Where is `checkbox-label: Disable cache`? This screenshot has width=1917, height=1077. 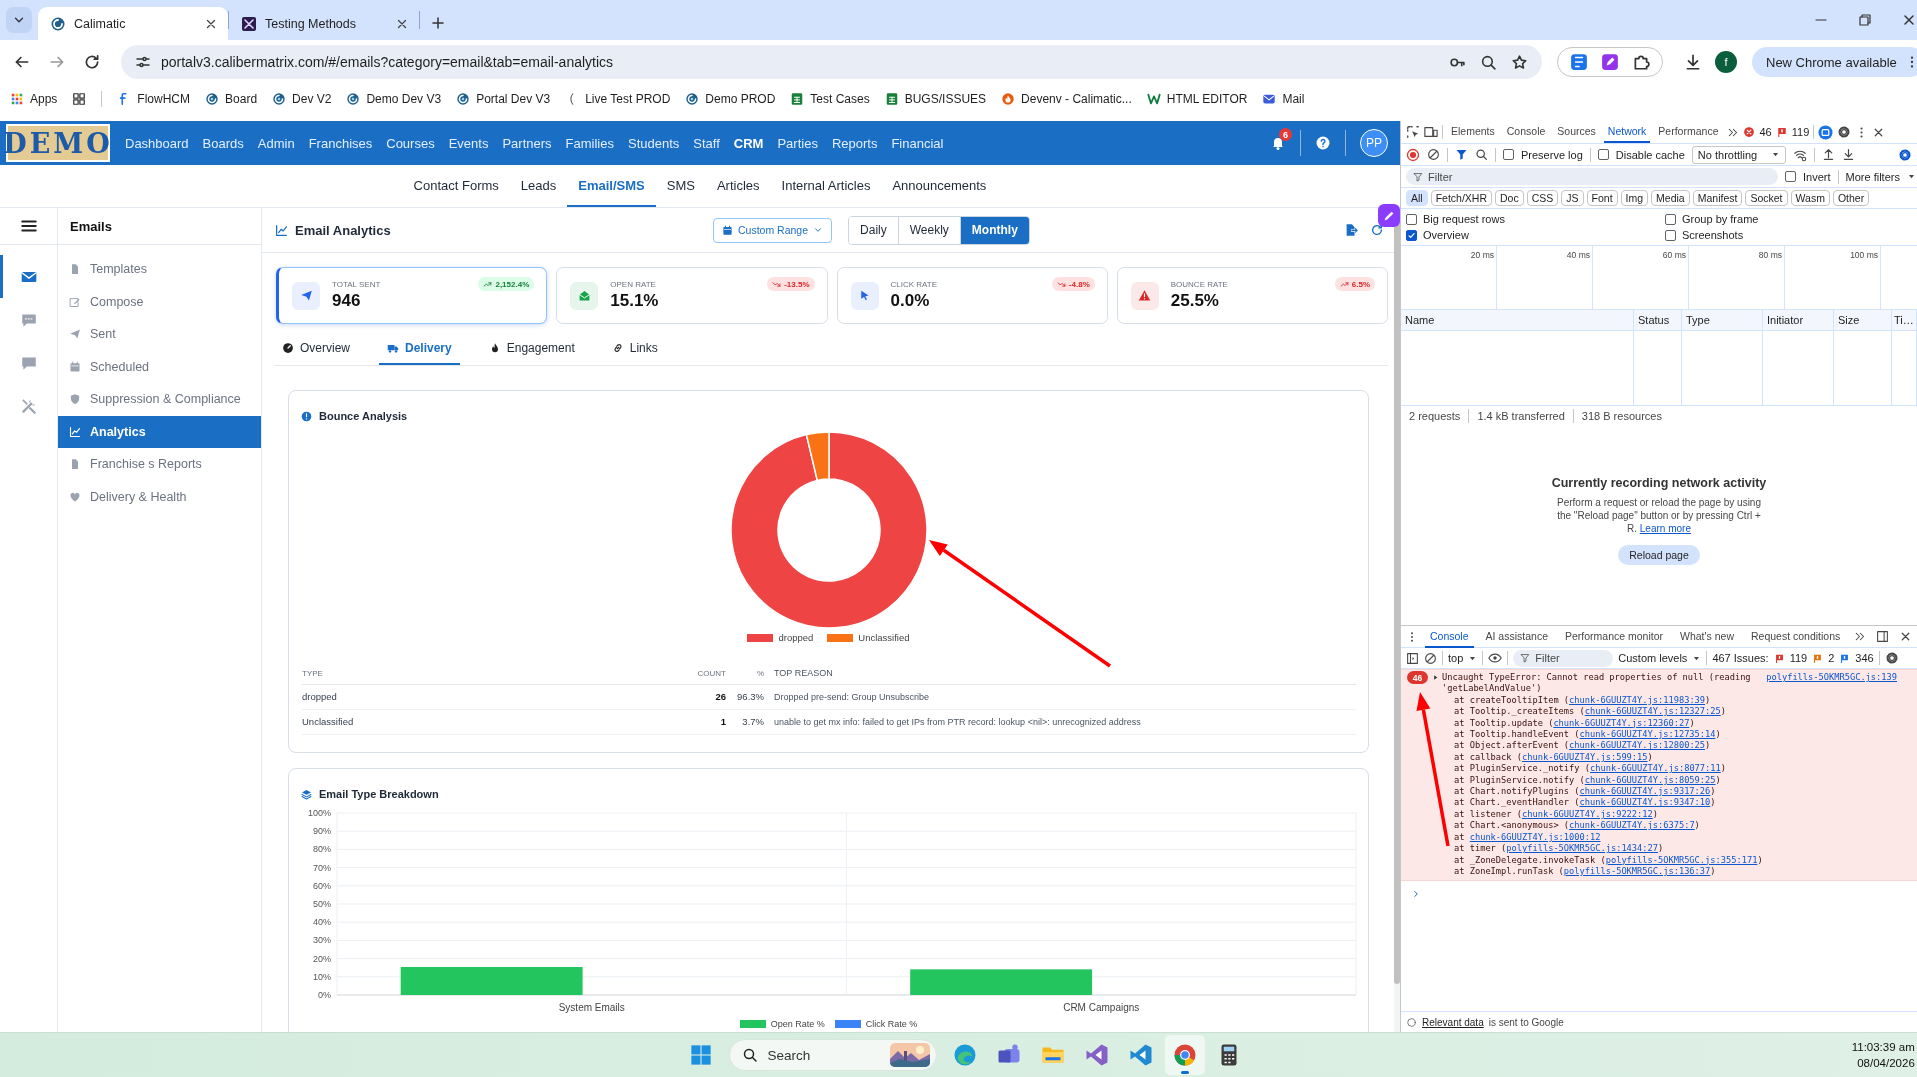 checkbox-label: Disable cache is located at coordinates (1650, 154).